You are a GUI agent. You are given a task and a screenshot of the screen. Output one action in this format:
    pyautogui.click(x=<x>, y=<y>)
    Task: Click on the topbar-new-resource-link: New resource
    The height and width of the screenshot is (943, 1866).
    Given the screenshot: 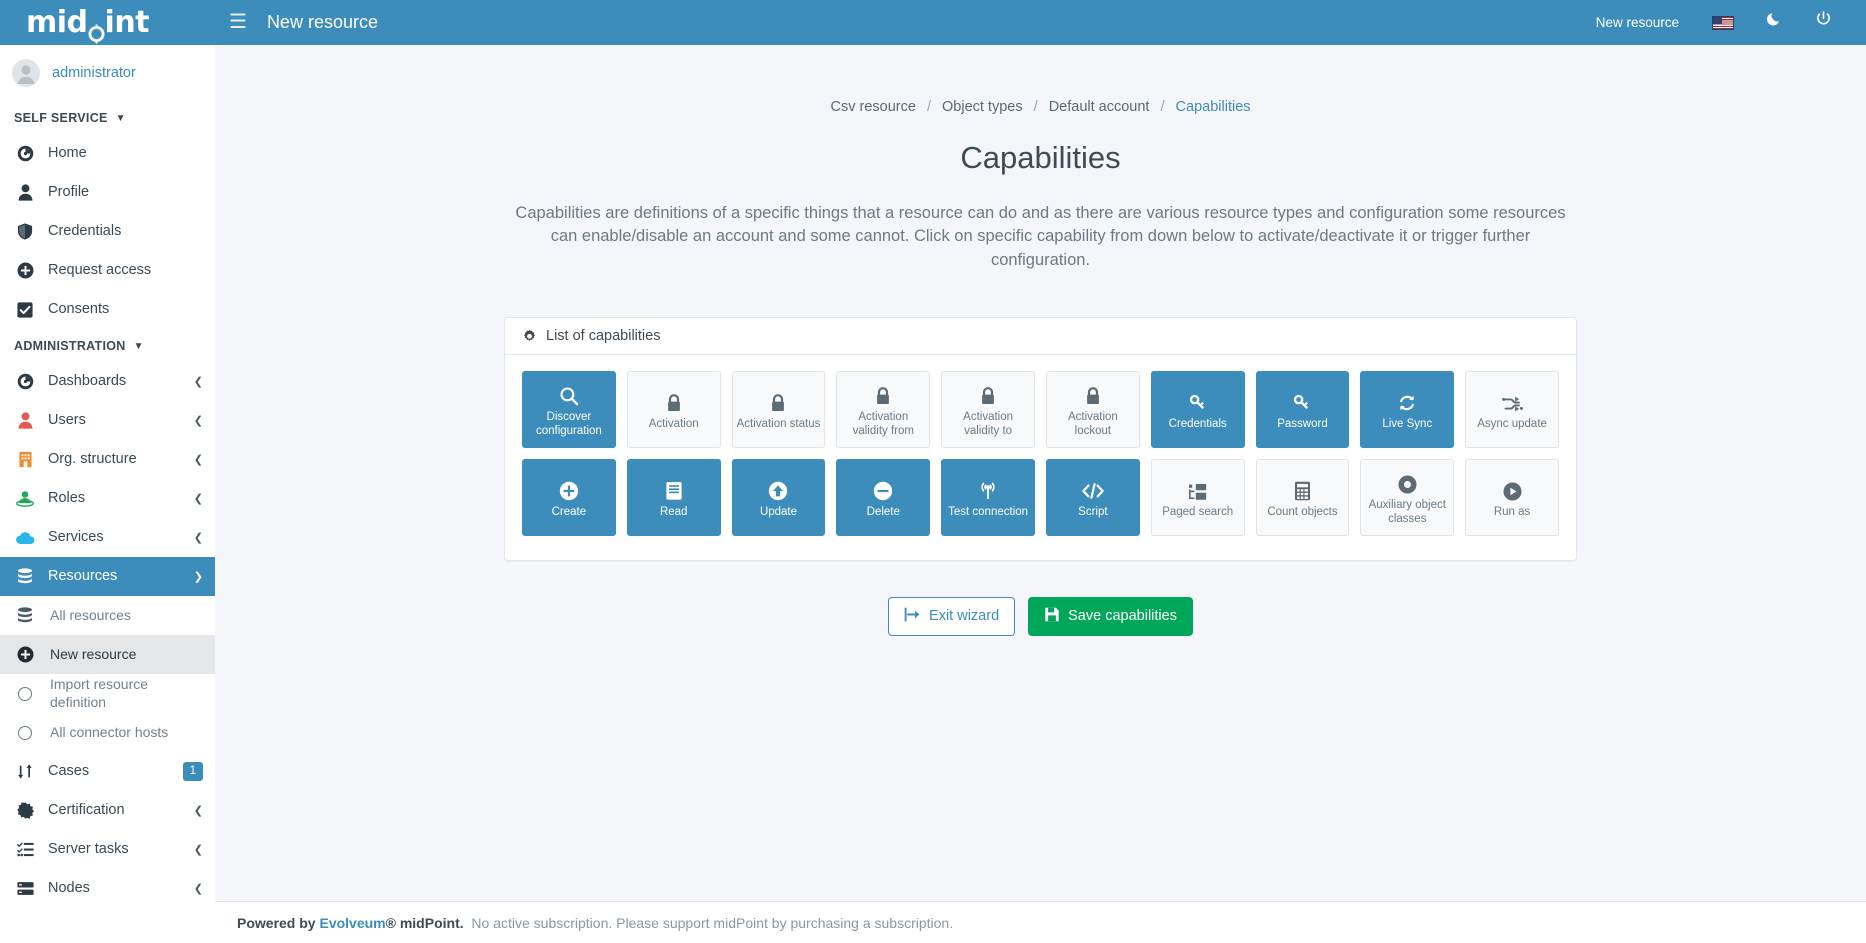 What is the action you would take?
    pyautogui.click(x=1637, y=22)
    